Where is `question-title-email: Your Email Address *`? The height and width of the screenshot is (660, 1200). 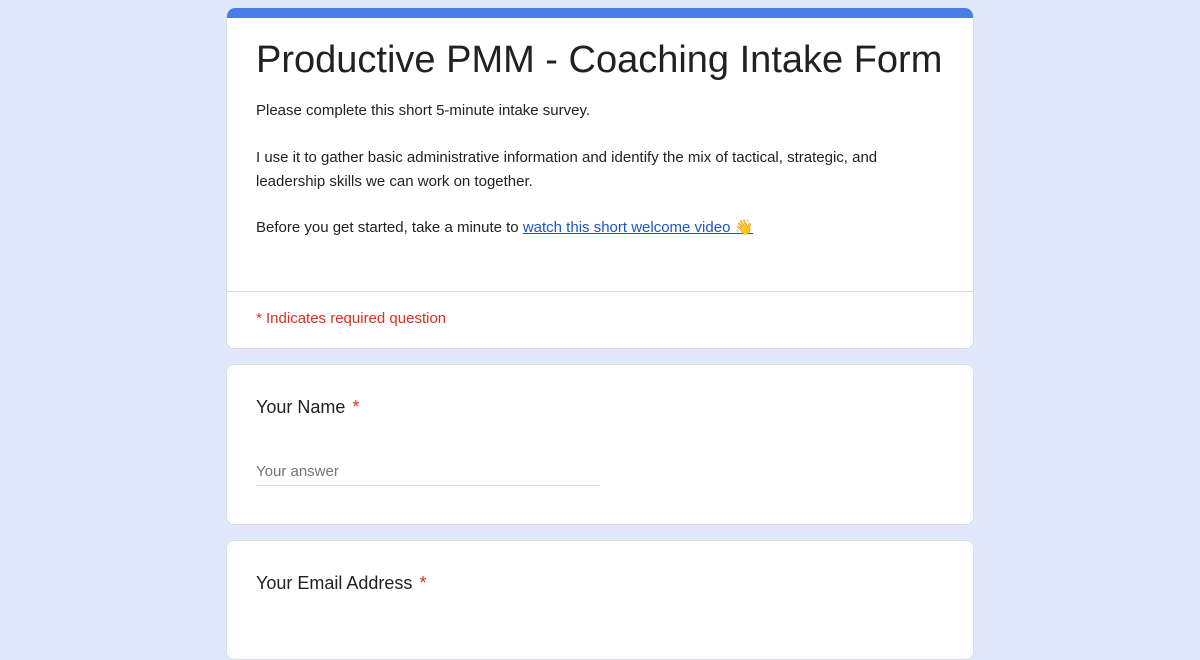 question-title-email: Your Email Address * is located at coordinates (341, 583).